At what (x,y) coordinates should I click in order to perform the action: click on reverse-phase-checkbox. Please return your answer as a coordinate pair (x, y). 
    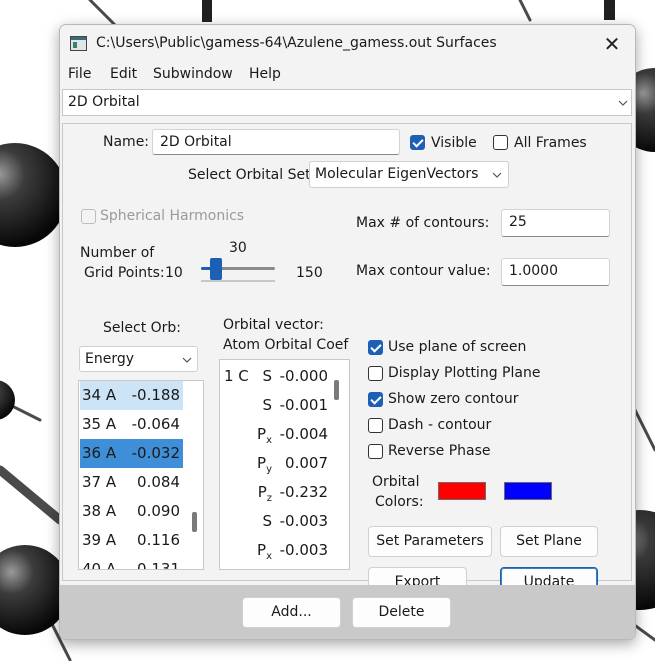
    Looking at the image, I should click on (375, 451).